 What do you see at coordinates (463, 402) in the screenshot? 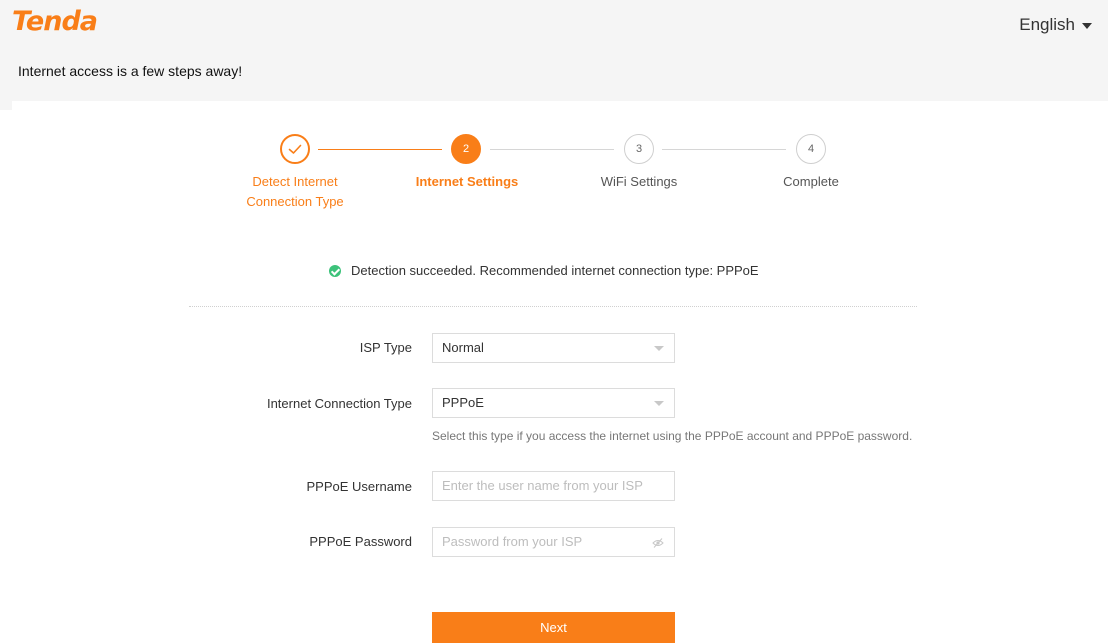
I see `connection-type-value: PPPoE` at bounding box center [463, 402].